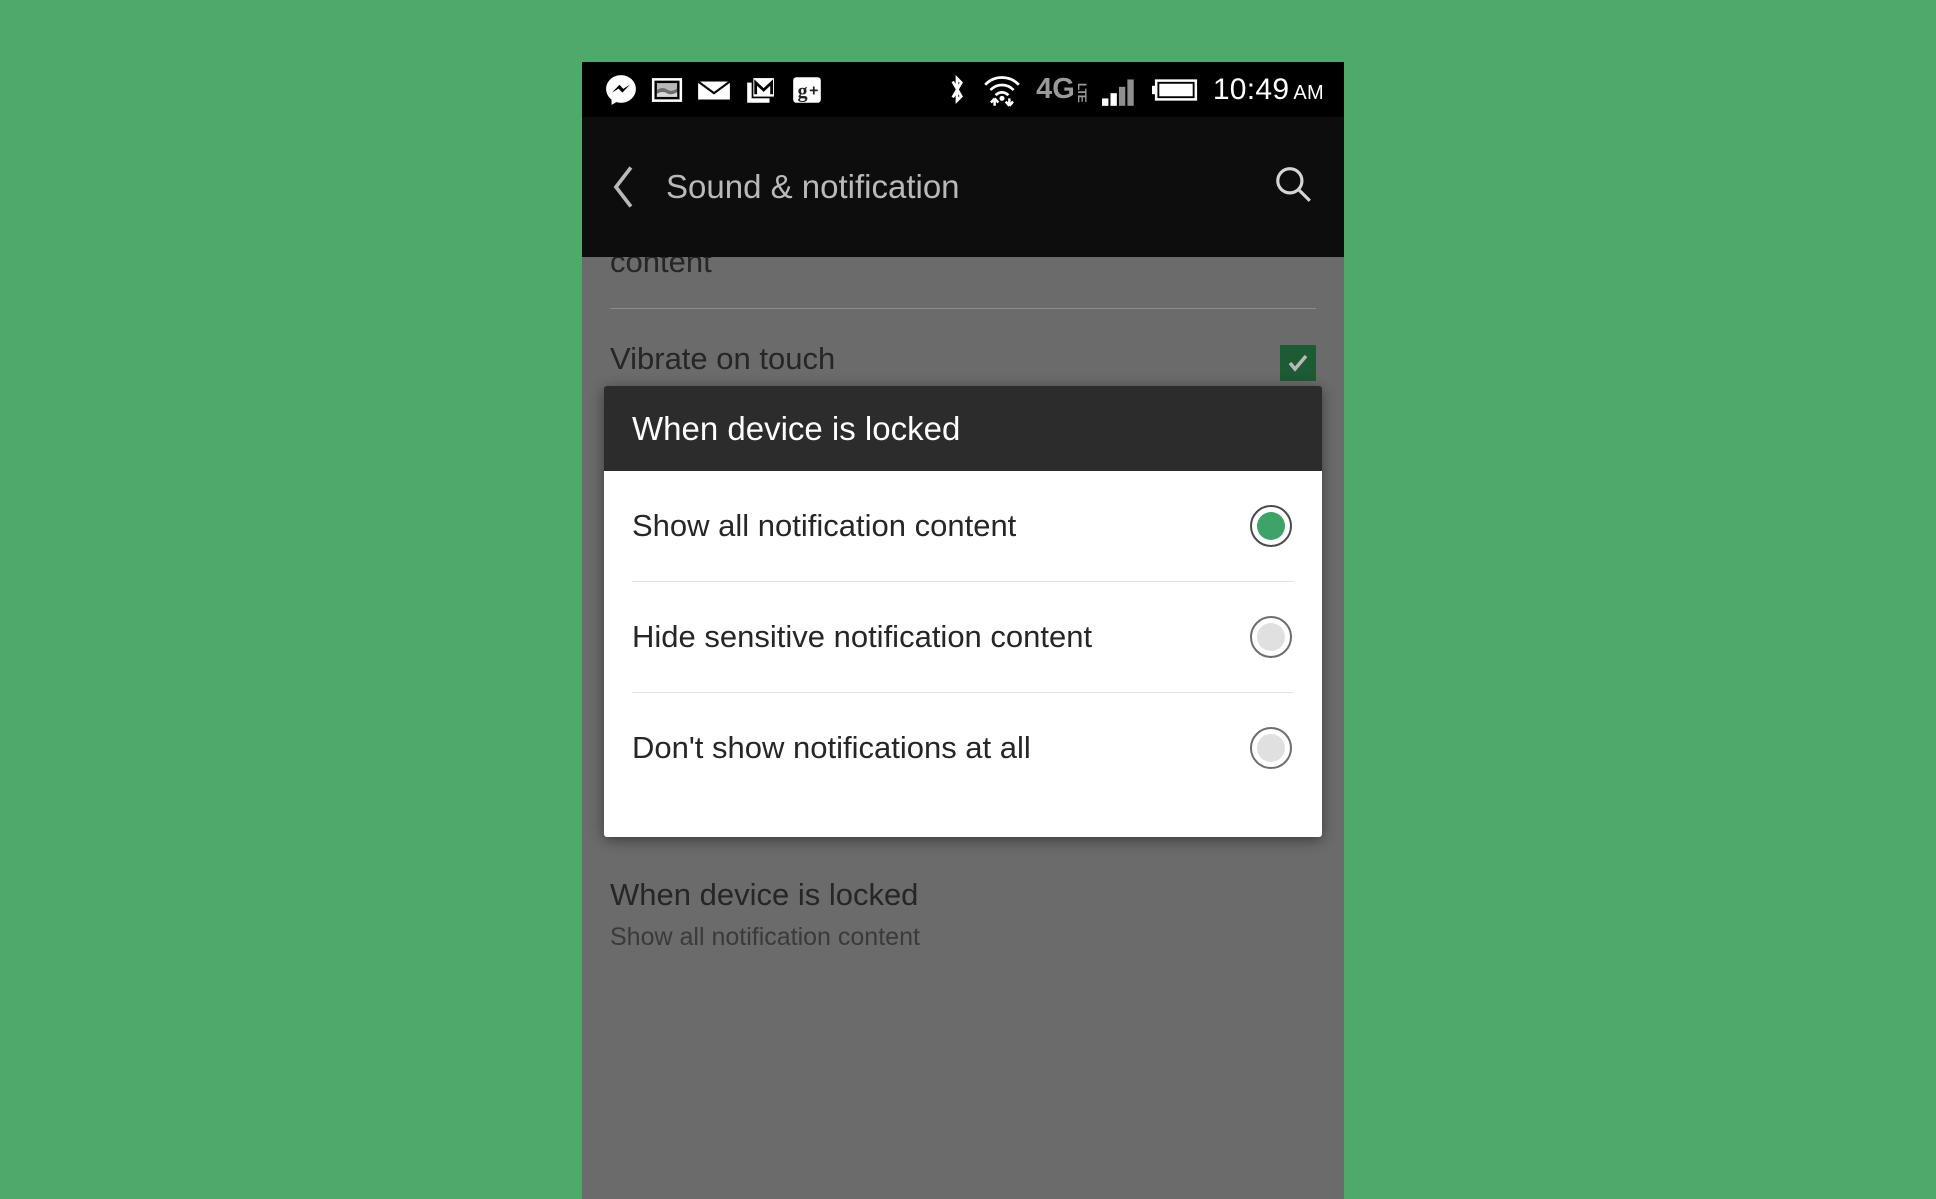 The image size is (1936, 1199). Describe the element at coordinates (761, 89) in the screenshot. I see `gmail-icon` at that location.